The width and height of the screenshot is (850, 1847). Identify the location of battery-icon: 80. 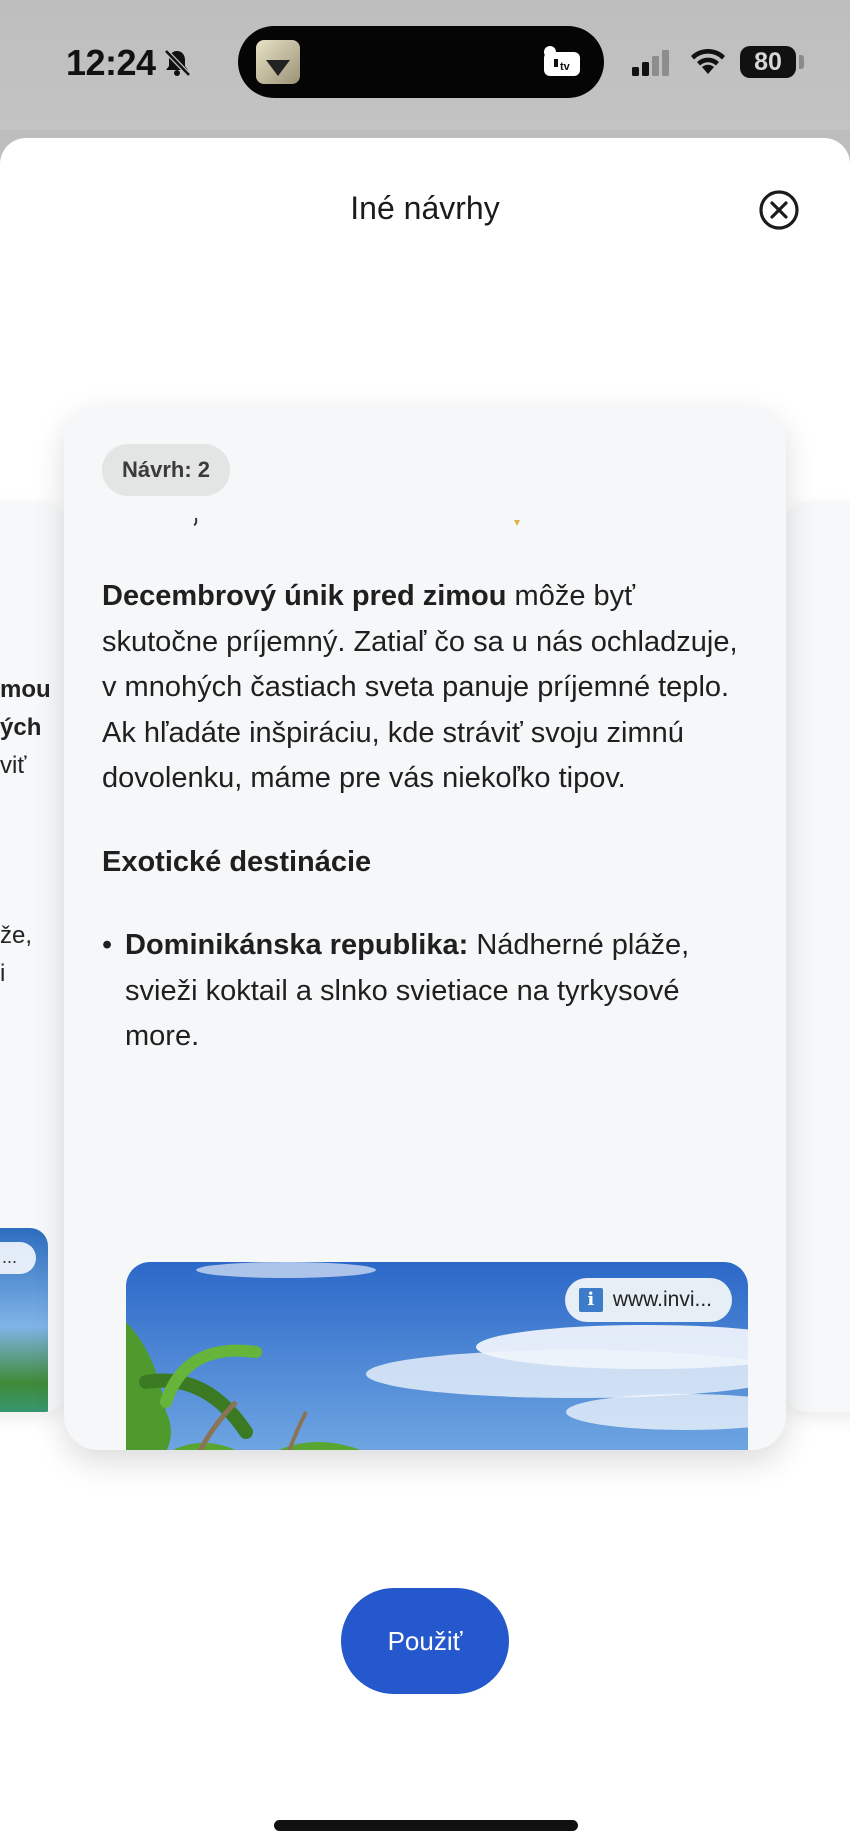
(768, 62).